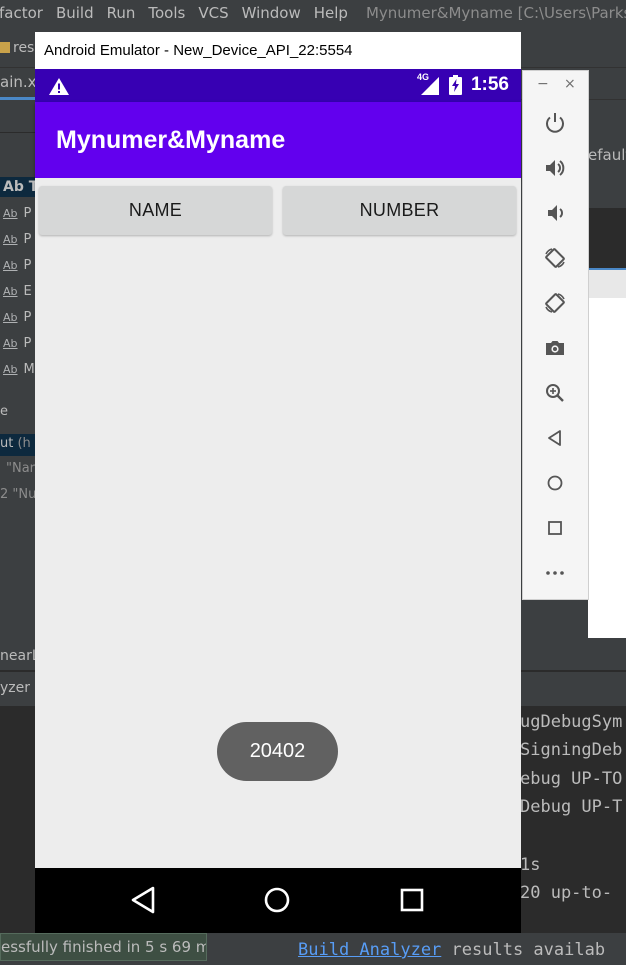 The height and width of the screenshot is (965, 626). Describe the element at coordinates (121, 13) in the screenshot. I see `menu-run: Run` at that location.